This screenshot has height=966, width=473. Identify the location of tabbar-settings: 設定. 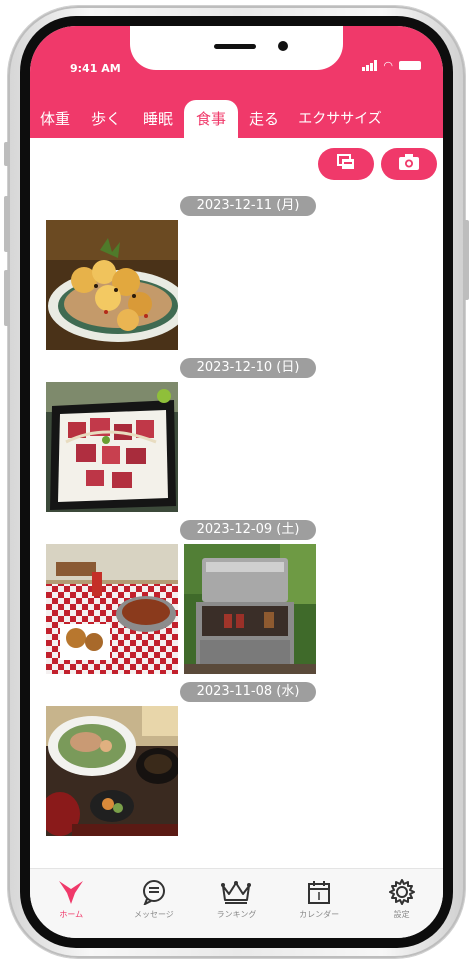
(402, 903).